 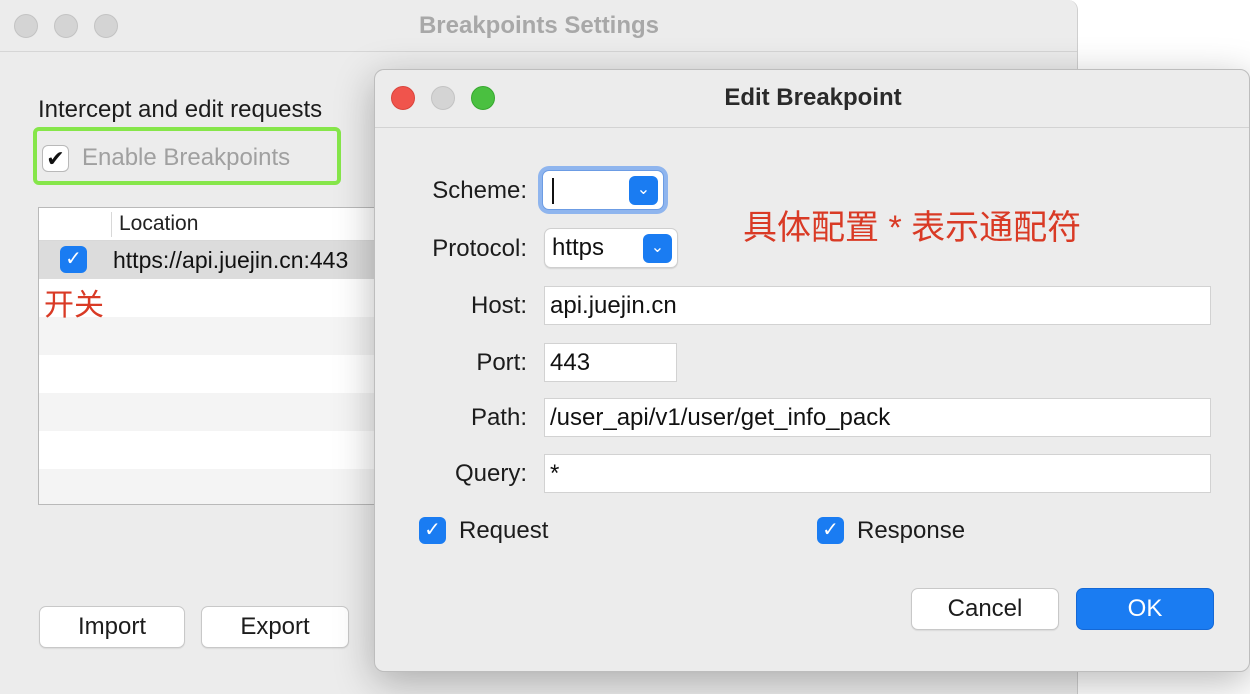 What do you see at coordinates (830, 530) in the screenshot?
I see `response-checkbox: ✓` at bounding box center [830, 530].